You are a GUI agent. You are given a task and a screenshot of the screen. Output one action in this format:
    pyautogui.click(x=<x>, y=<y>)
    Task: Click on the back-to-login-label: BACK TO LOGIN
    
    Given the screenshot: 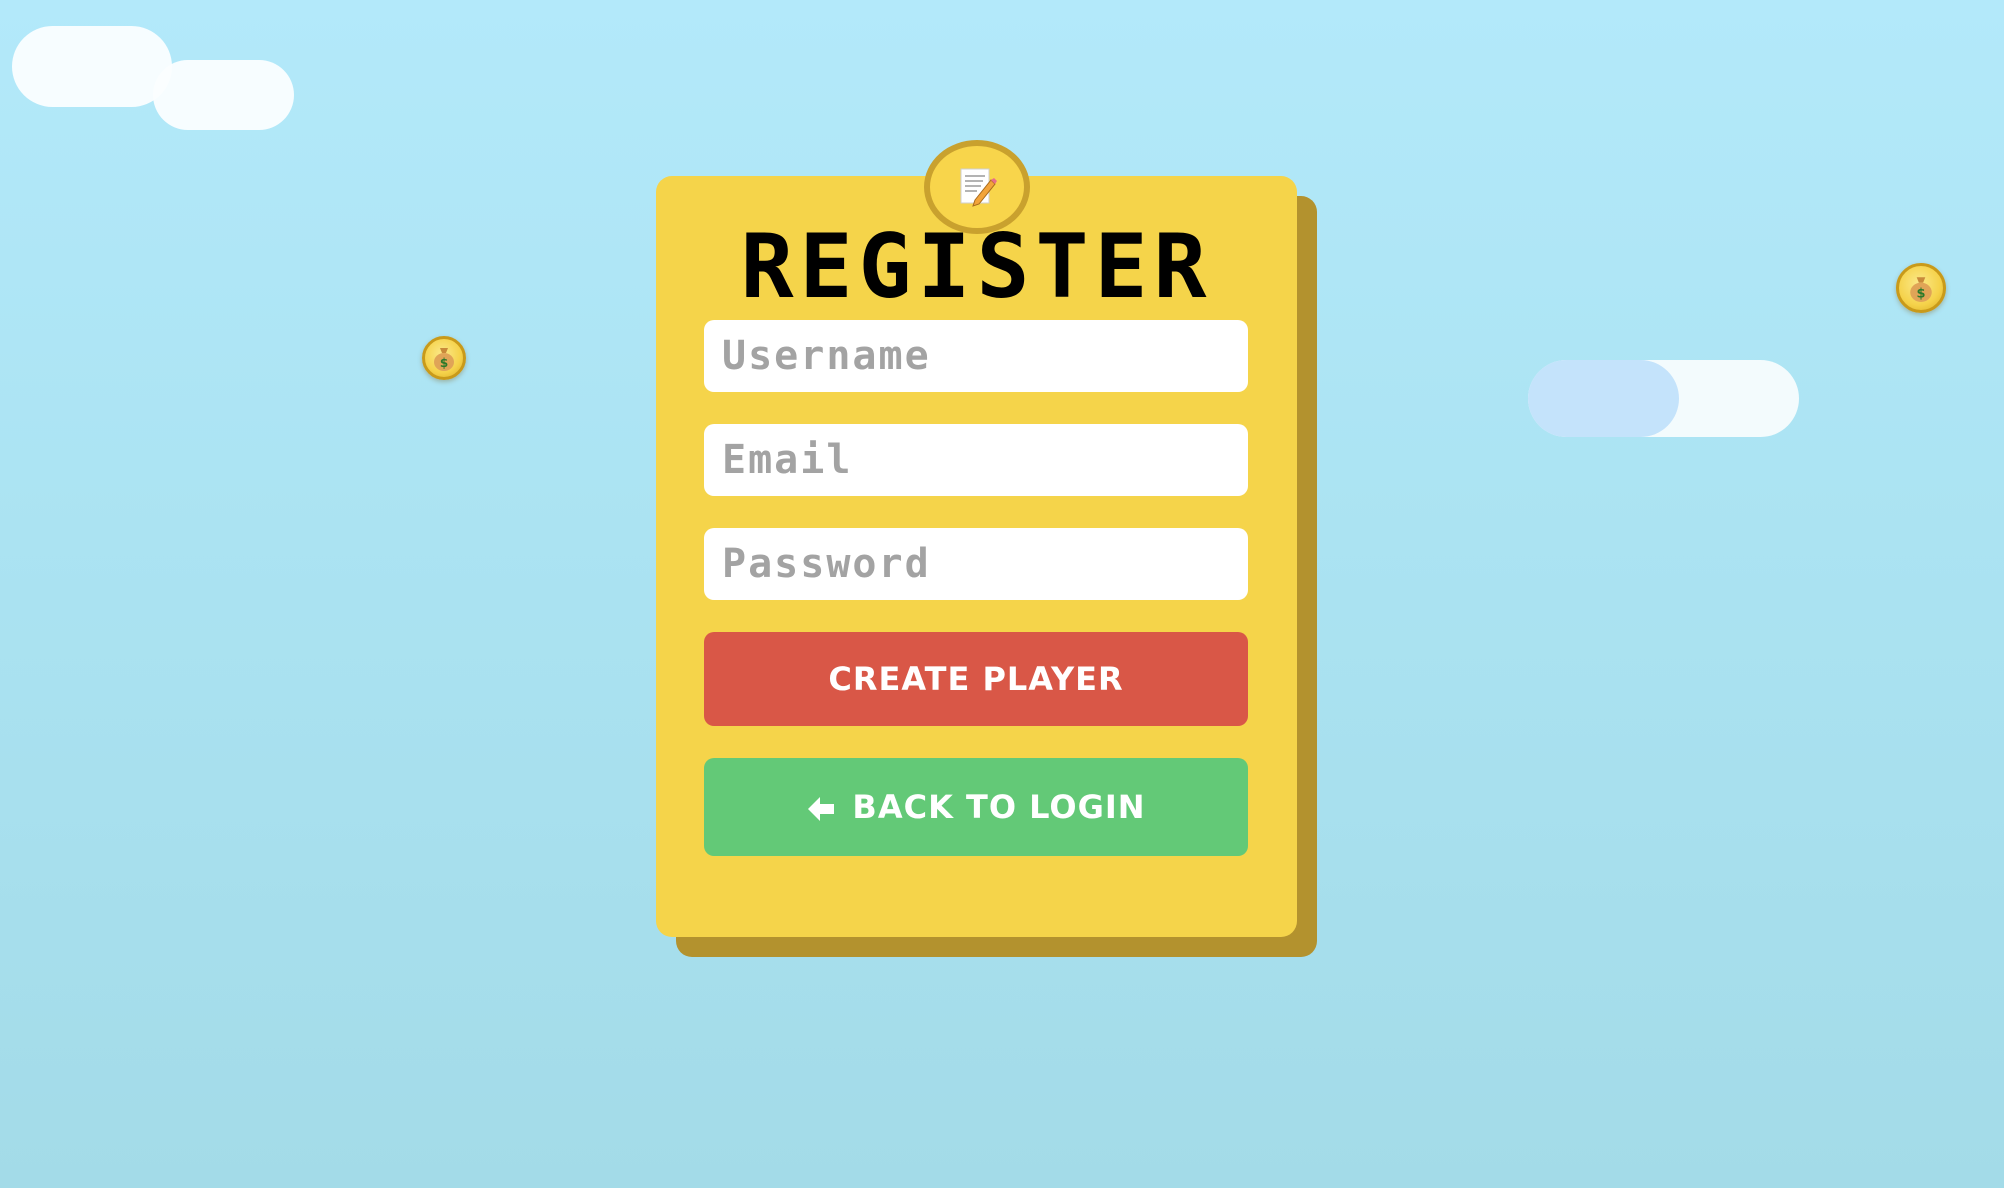 What is the action you would take?
    pyautogui.click(x=999, y=807)
    